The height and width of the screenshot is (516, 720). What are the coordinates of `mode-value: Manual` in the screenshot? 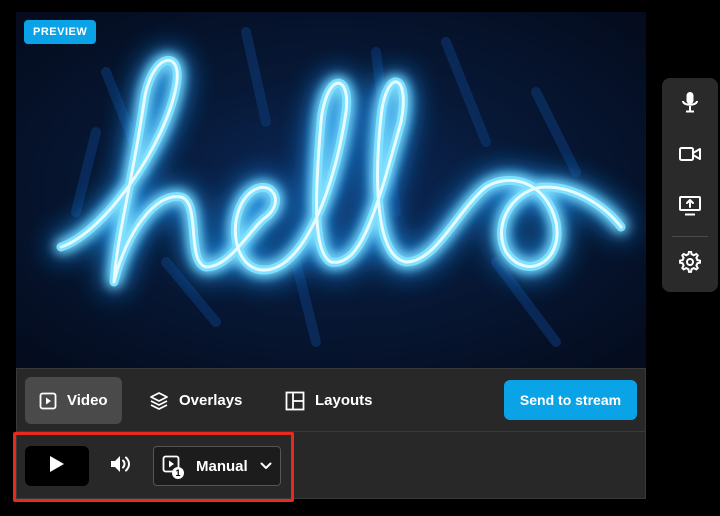 It's located at (222, 466).